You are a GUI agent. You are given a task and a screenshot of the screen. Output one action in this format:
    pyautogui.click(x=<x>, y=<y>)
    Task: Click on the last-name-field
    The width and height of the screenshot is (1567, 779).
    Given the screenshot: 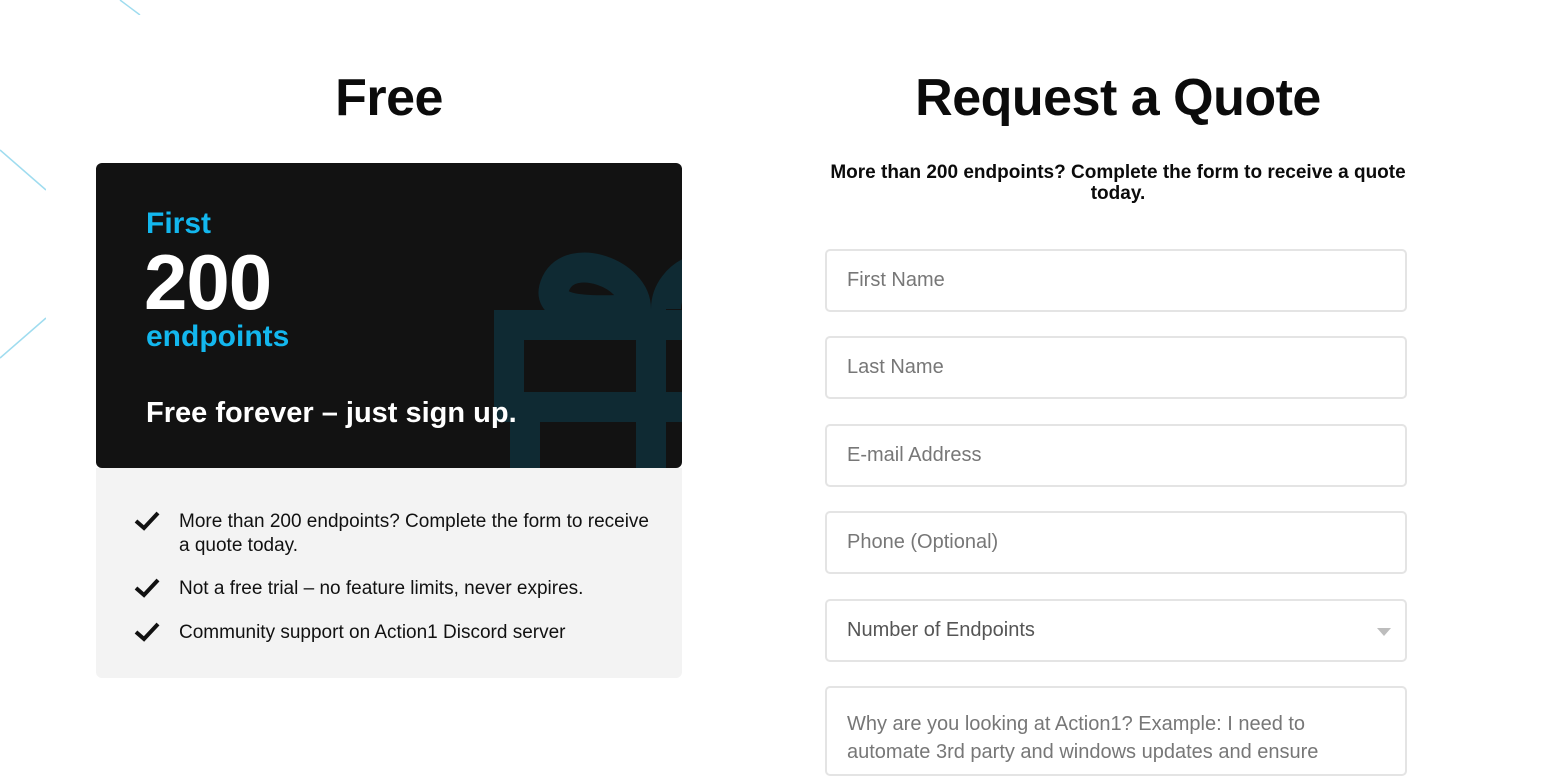 What is the action you would take?
    pyautogui.click(x=1116, y=367)
    